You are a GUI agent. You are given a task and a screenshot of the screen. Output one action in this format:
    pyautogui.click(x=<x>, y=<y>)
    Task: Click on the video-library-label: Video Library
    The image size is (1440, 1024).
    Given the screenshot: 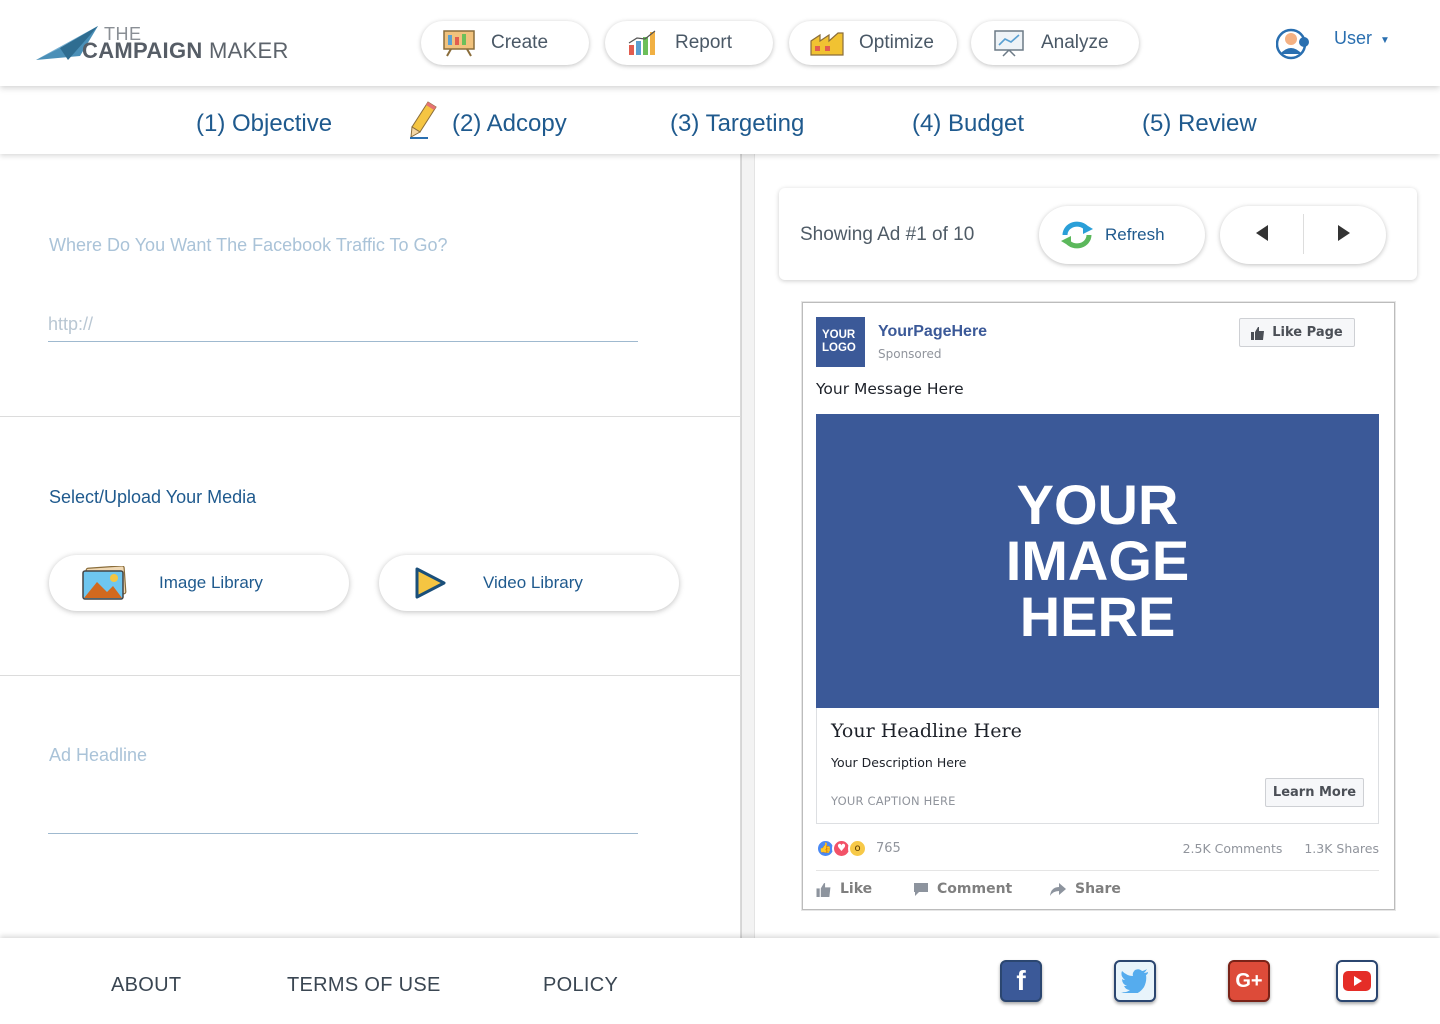 What is the action you would take?
    pyautogui.click(x=533, y=582)
    